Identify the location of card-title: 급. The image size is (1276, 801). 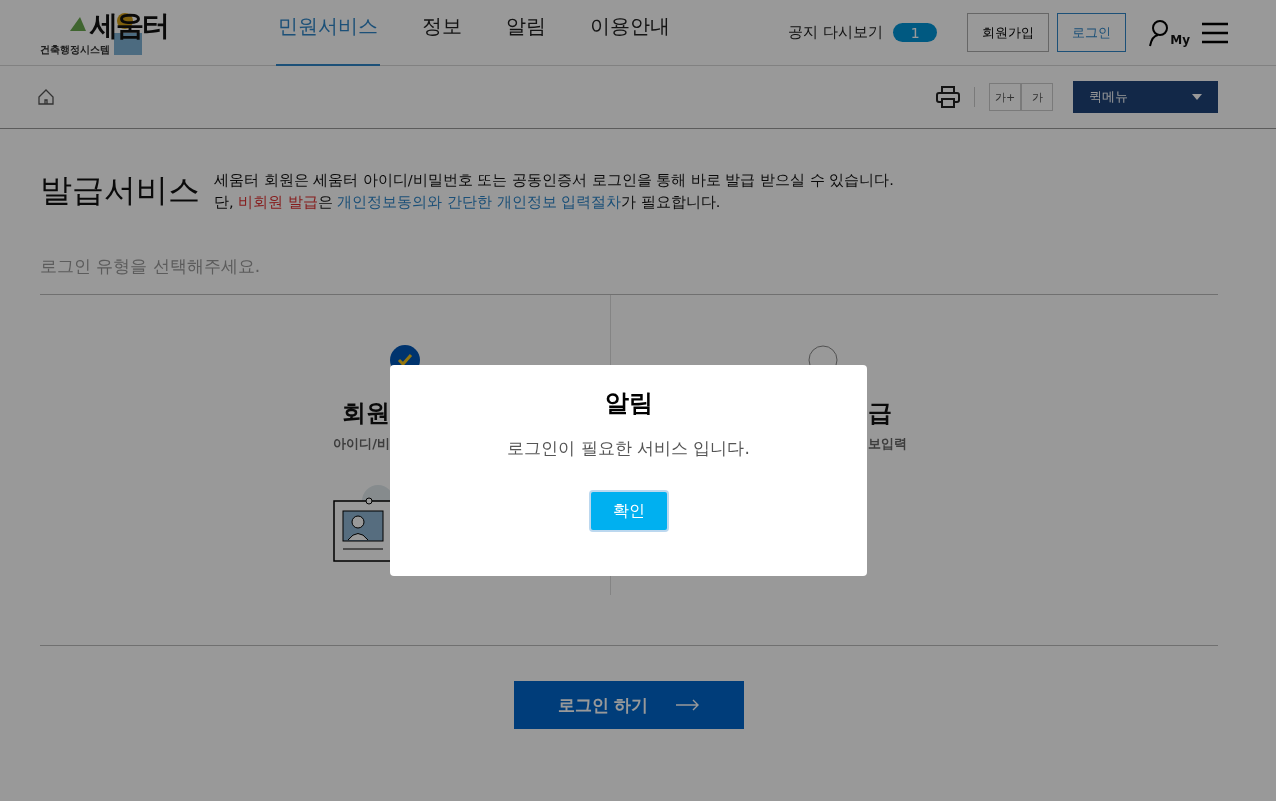
(880, 413).